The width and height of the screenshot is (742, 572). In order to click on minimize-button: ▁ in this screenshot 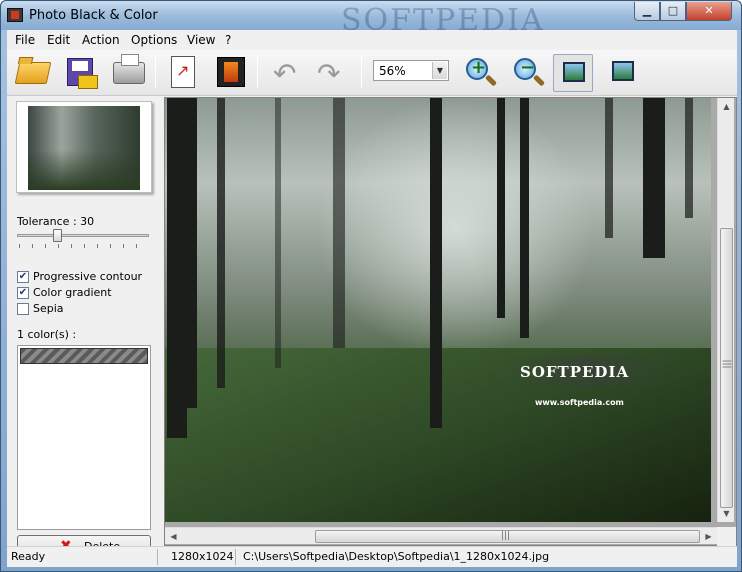, I will do `click(647, 11)`.